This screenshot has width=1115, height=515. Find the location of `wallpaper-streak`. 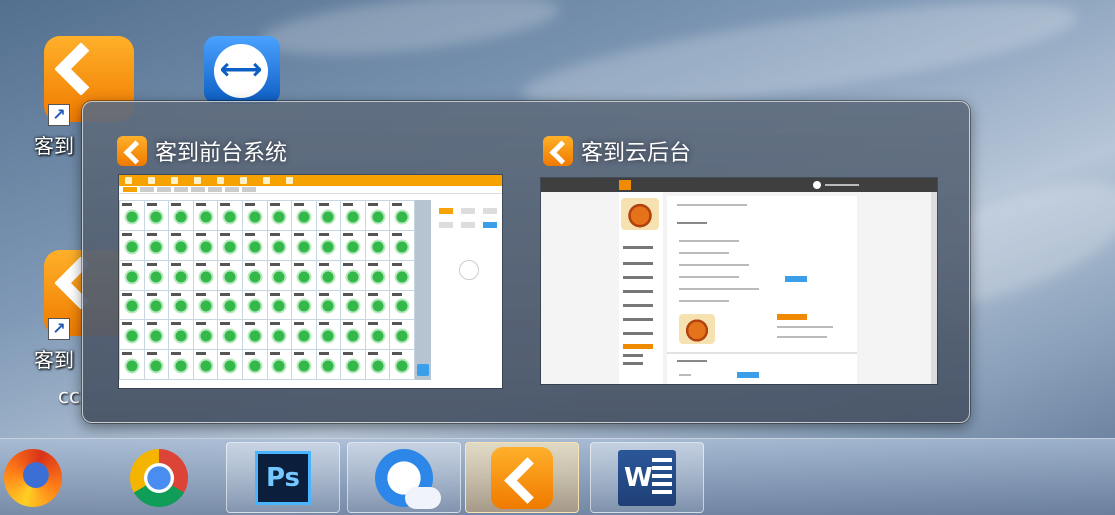

wallpaper-streak is located at coordinates (410, 33).